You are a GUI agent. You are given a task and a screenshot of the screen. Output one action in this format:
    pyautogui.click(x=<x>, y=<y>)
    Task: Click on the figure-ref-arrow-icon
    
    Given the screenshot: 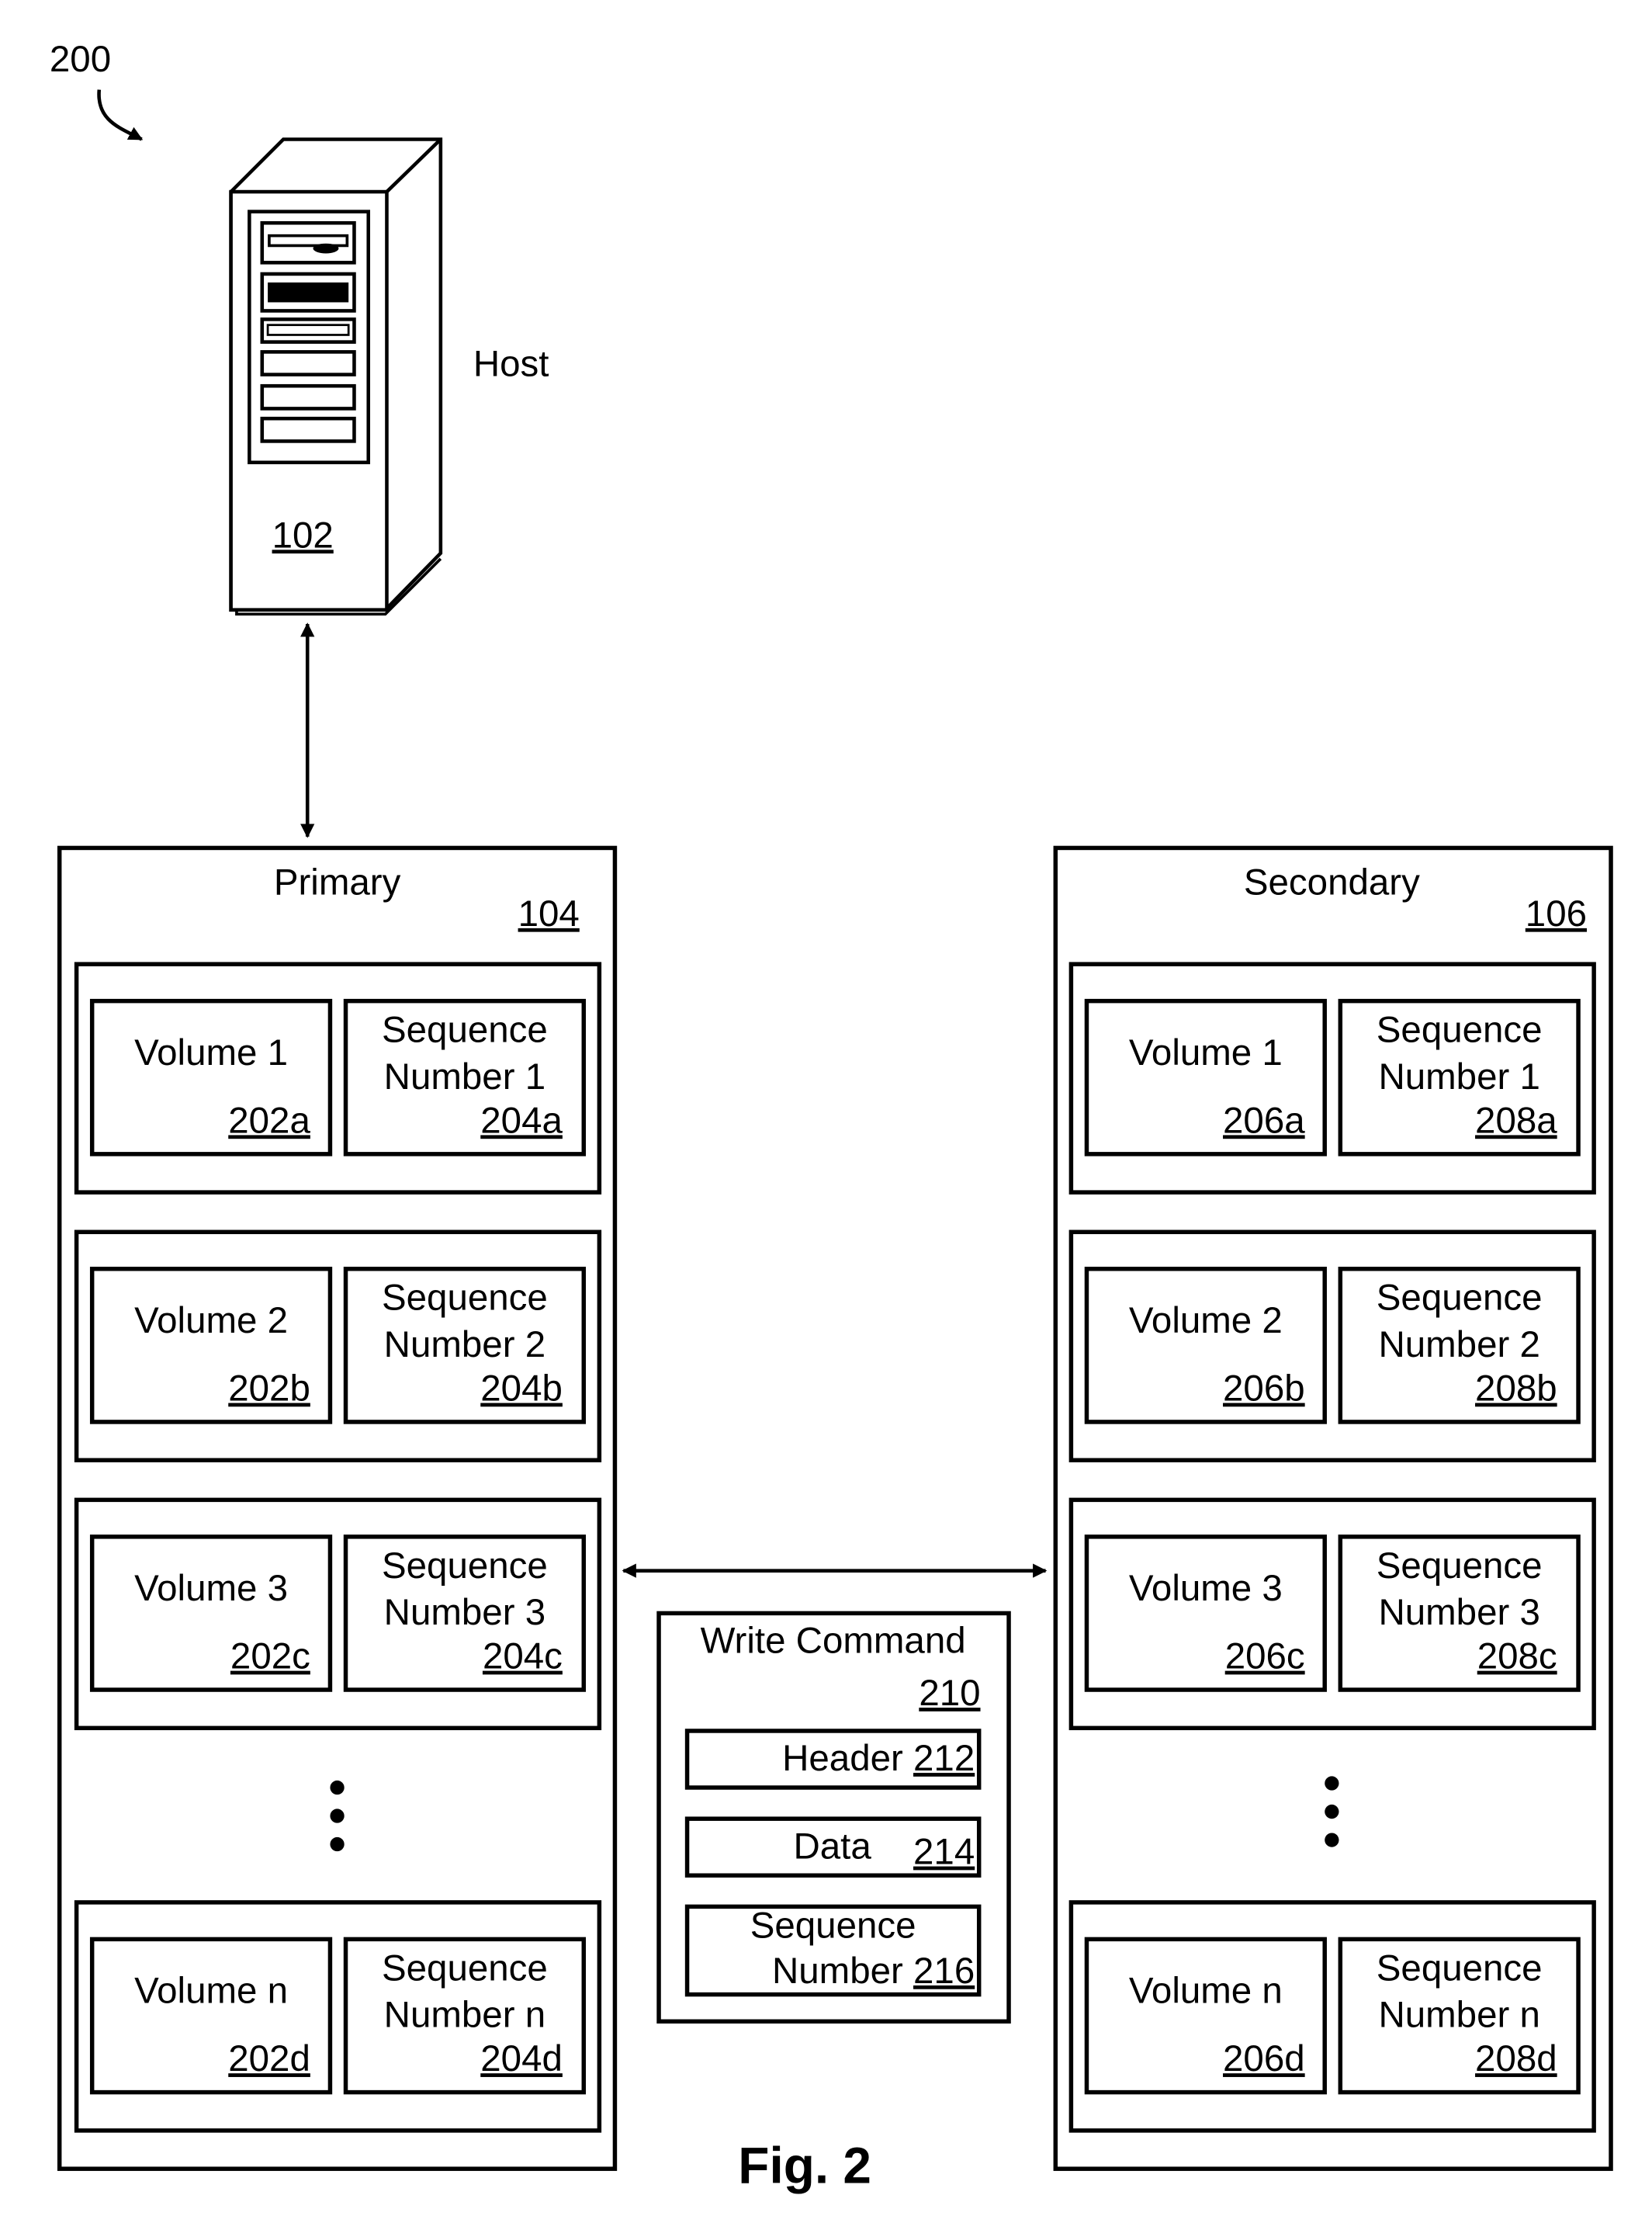 What is the action you would take?
    pyautogui.click(x=120, y=115)
    